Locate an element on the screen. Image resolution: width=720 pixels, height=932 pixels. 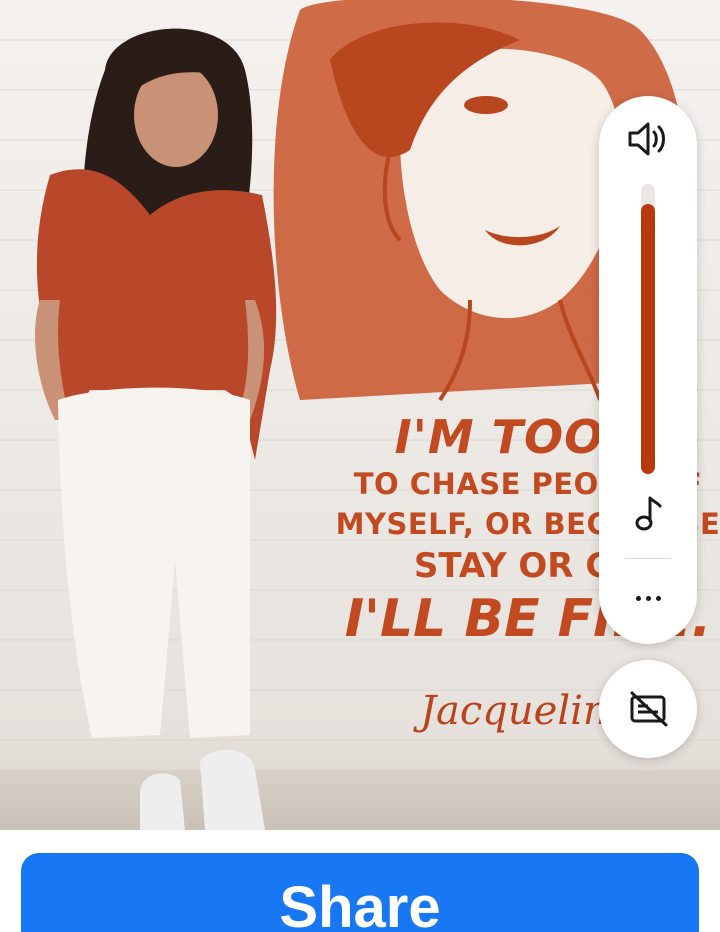
speaker-icon is located at coordinates (648, 139).